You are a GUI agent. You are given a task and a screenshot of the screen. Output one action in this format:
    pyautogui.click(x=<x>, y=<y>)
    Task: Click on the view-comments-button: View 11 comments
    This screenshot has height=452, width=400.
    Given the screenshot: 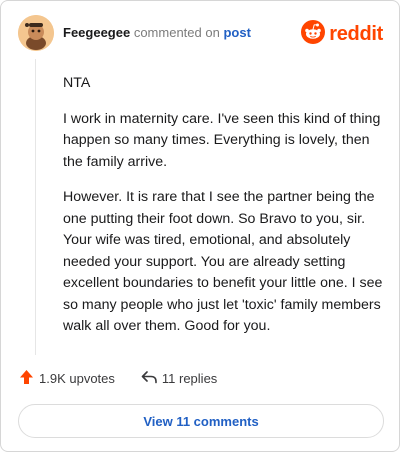 What is the action you would take?
    pyautogui.click(x=201, y=421)
    